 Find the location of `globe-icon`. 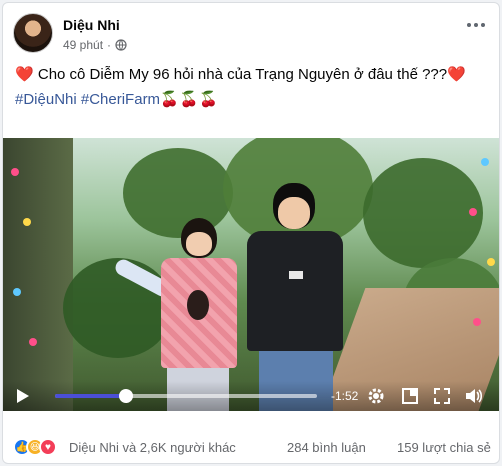

globe-icon is located at coordinates (121, 45).